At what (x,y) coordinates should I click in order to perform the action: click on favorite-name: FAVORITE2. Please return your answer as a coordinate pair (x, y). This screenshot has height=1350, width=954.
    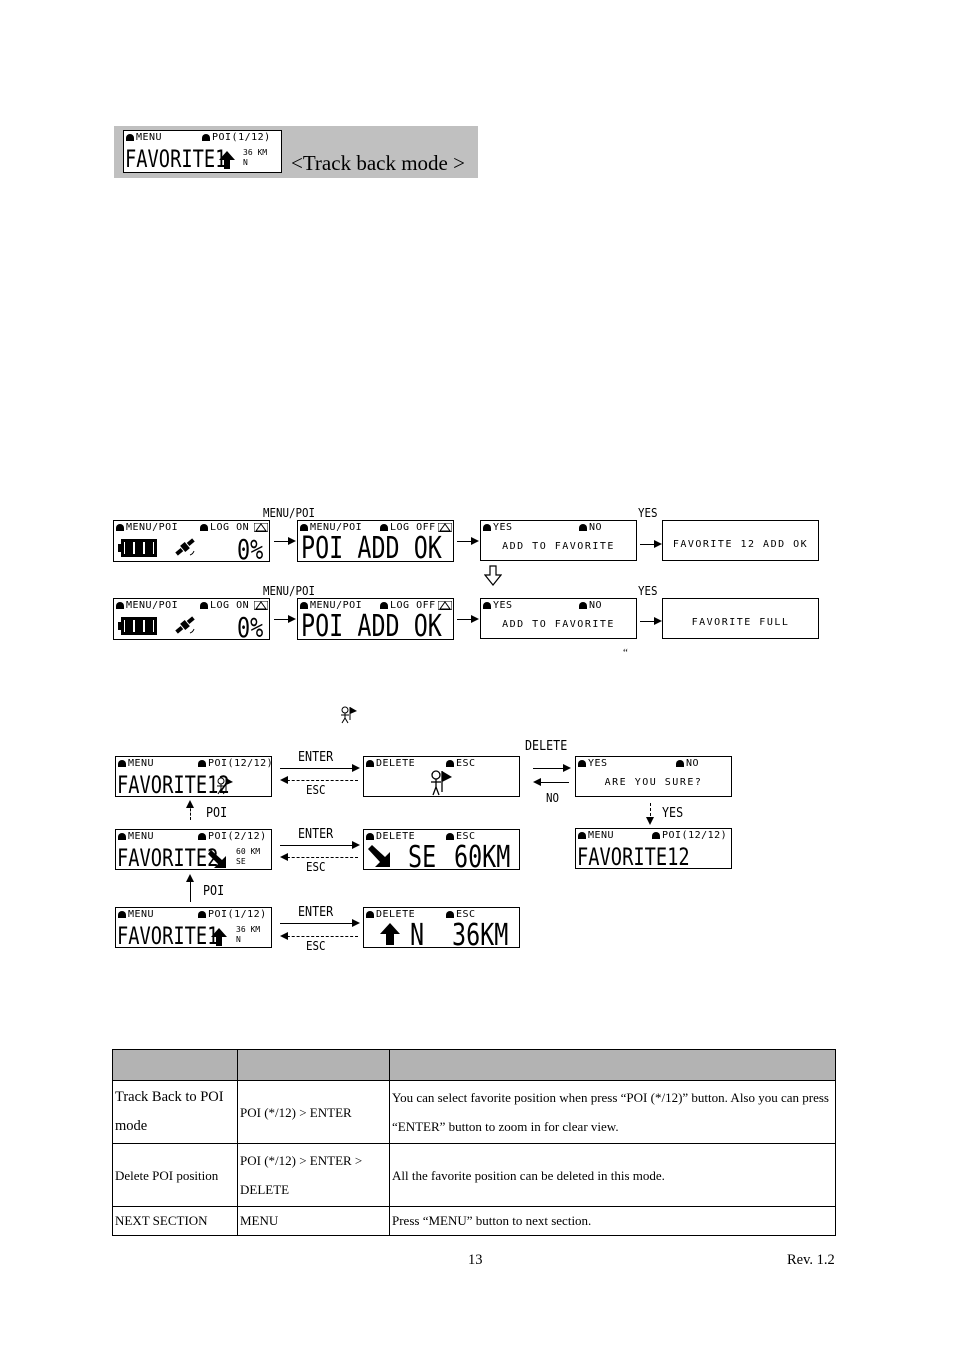
    Looking at the image, I should click on (168, 857).